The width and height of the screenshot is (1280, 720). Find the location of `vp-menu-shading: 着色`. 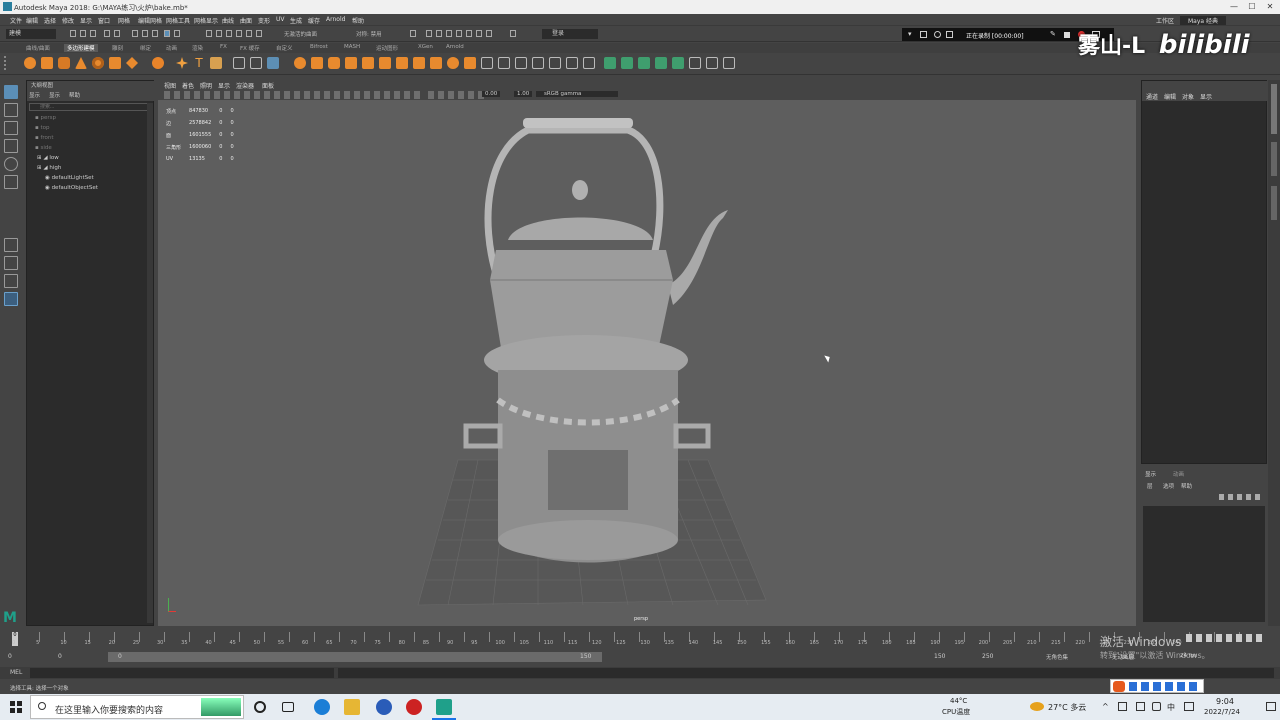

vp-menu-shading: 着色 is located at coordinates (188, 85).